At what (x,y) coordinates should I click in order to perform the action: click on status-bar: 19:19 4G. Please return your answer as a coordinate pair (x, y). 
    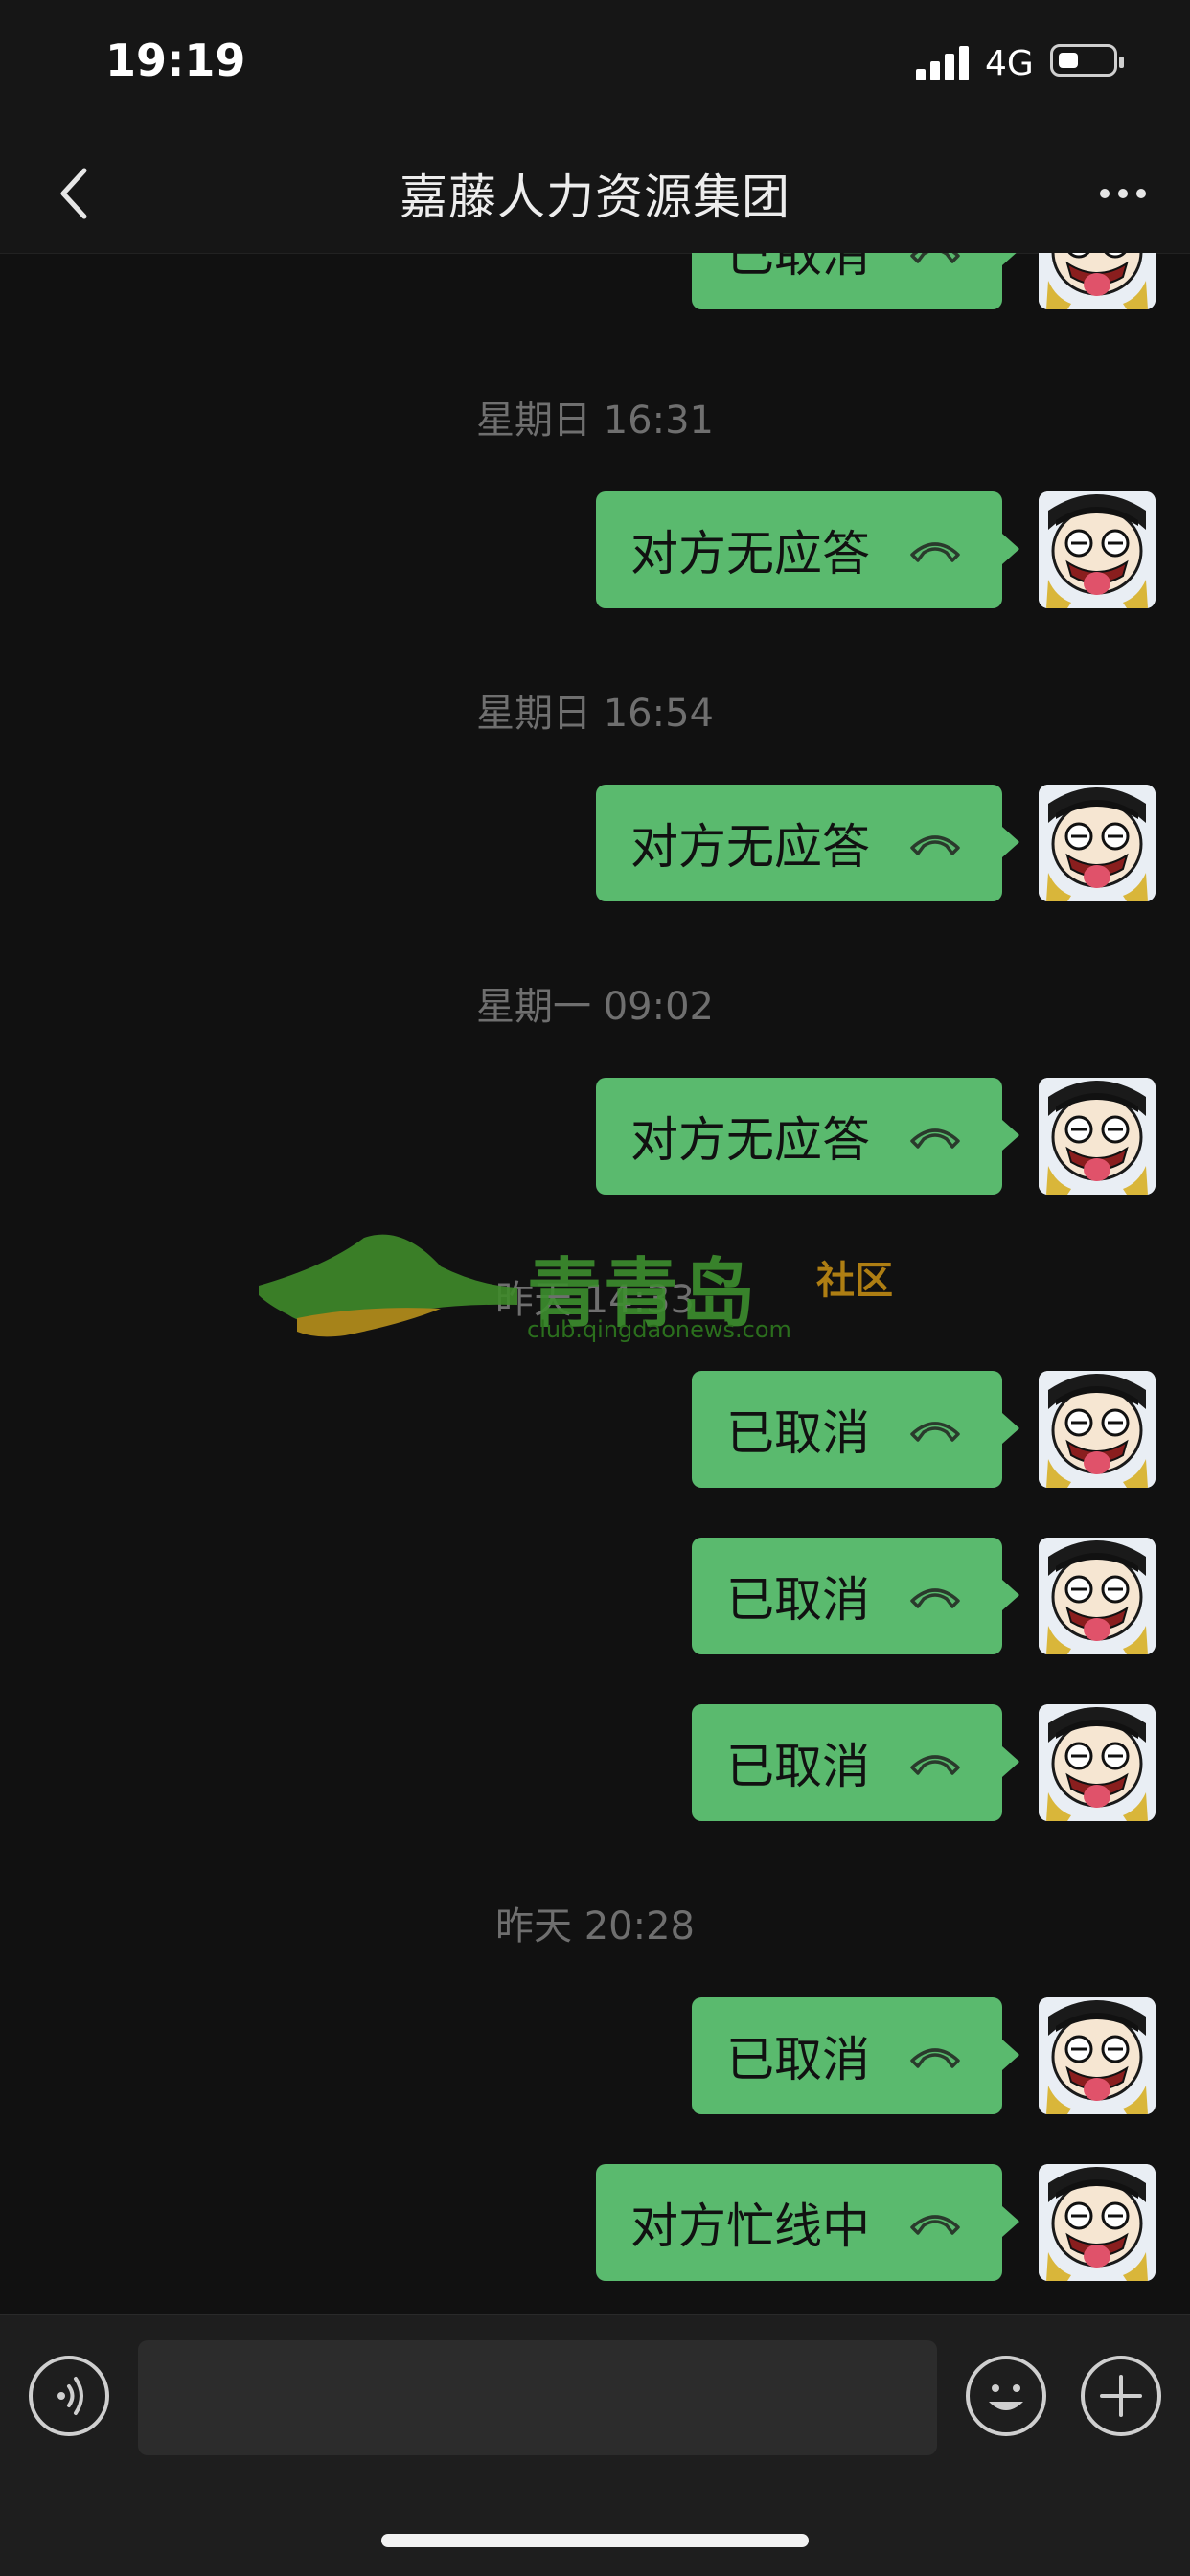
    Looking at the image, I should click on (595, 67).